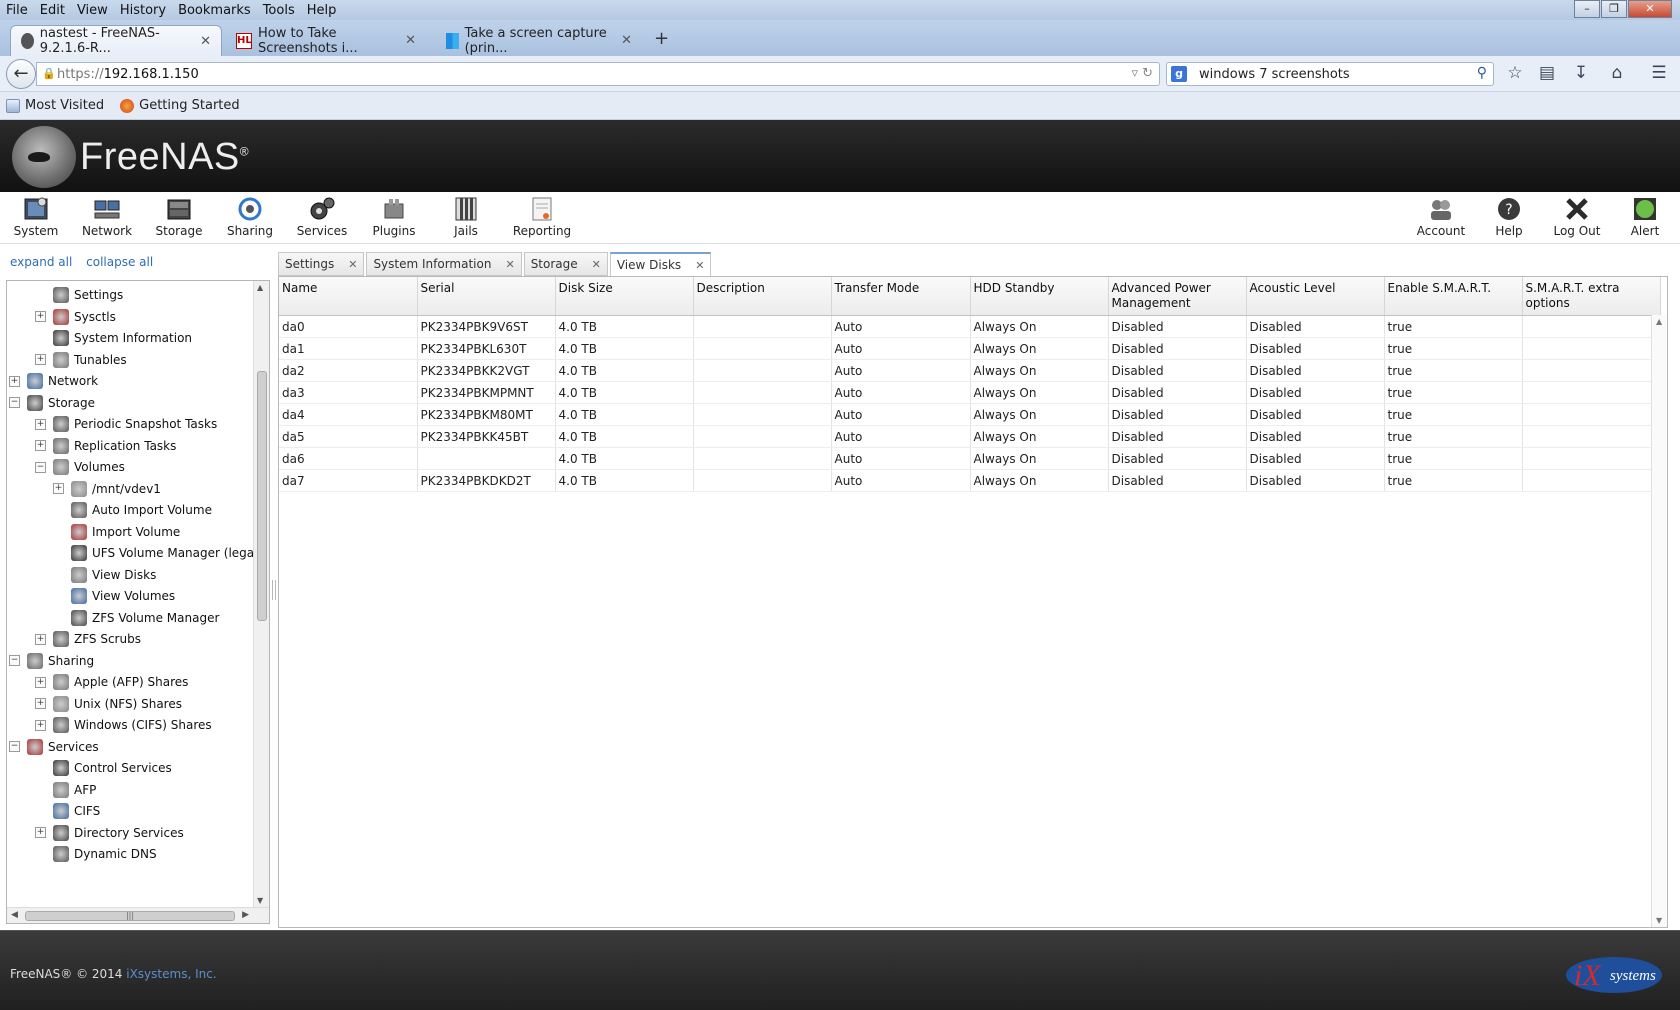 This screenshot has width=1680, height=1010. Describe the element at coordinates (17, 10) in the screenshot. I see `menu-file: File` at that location.